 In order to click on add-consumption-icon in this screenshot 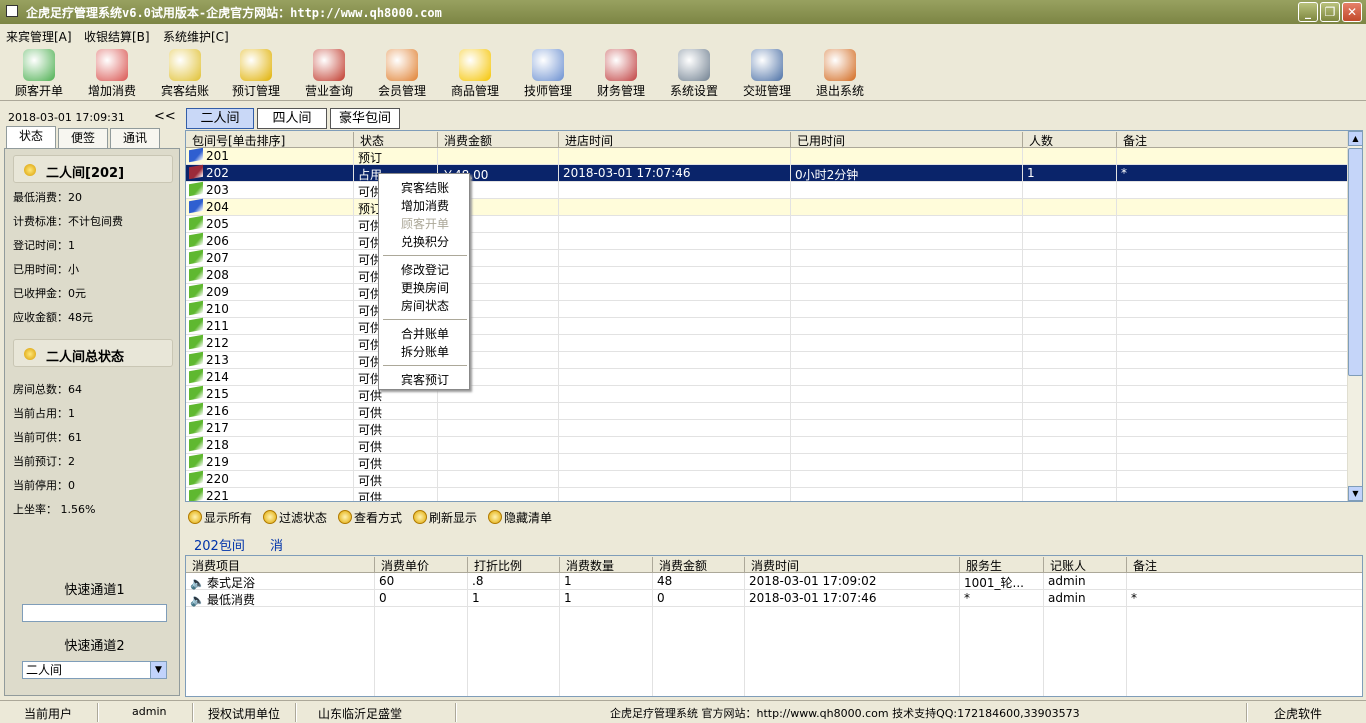, I will do `click(112, 65)`.